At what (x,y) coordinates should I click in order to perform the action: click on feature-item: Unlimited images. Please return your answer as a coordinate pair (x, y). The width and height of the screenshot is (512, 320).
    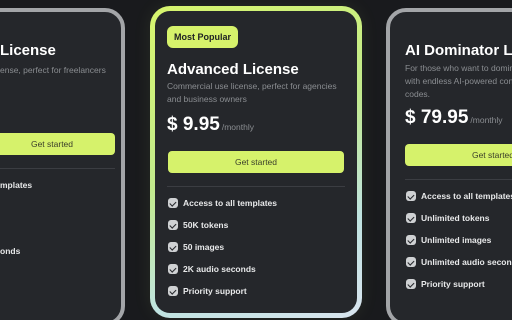
    Looking at the image, I should click on (459, 240).